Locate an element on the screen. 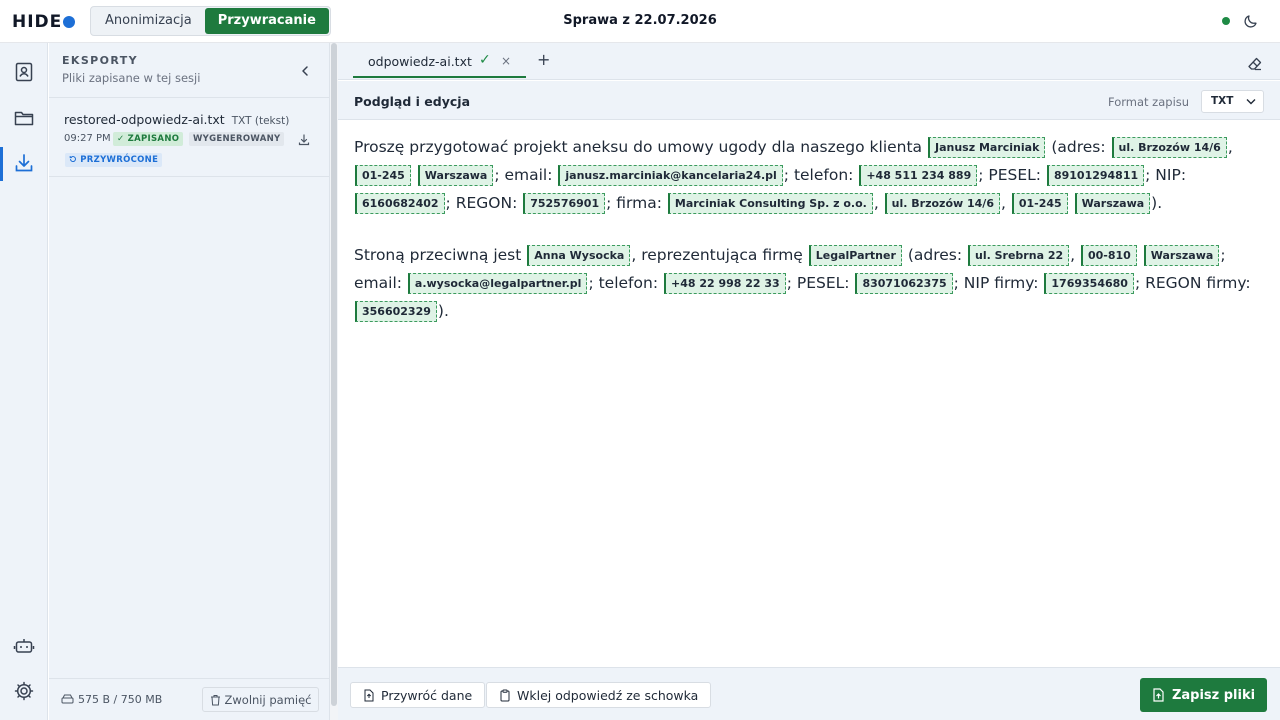 The image size is (1280, 720). editor-text: ; telefon: is located at coordinates (625, 283).